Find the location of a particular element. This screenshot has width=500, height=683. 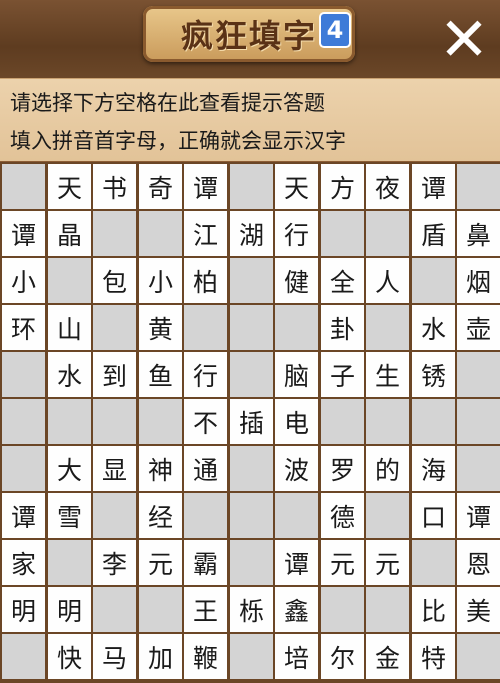

grid-cell-filled: 子 is located at coordinates (342, 374).